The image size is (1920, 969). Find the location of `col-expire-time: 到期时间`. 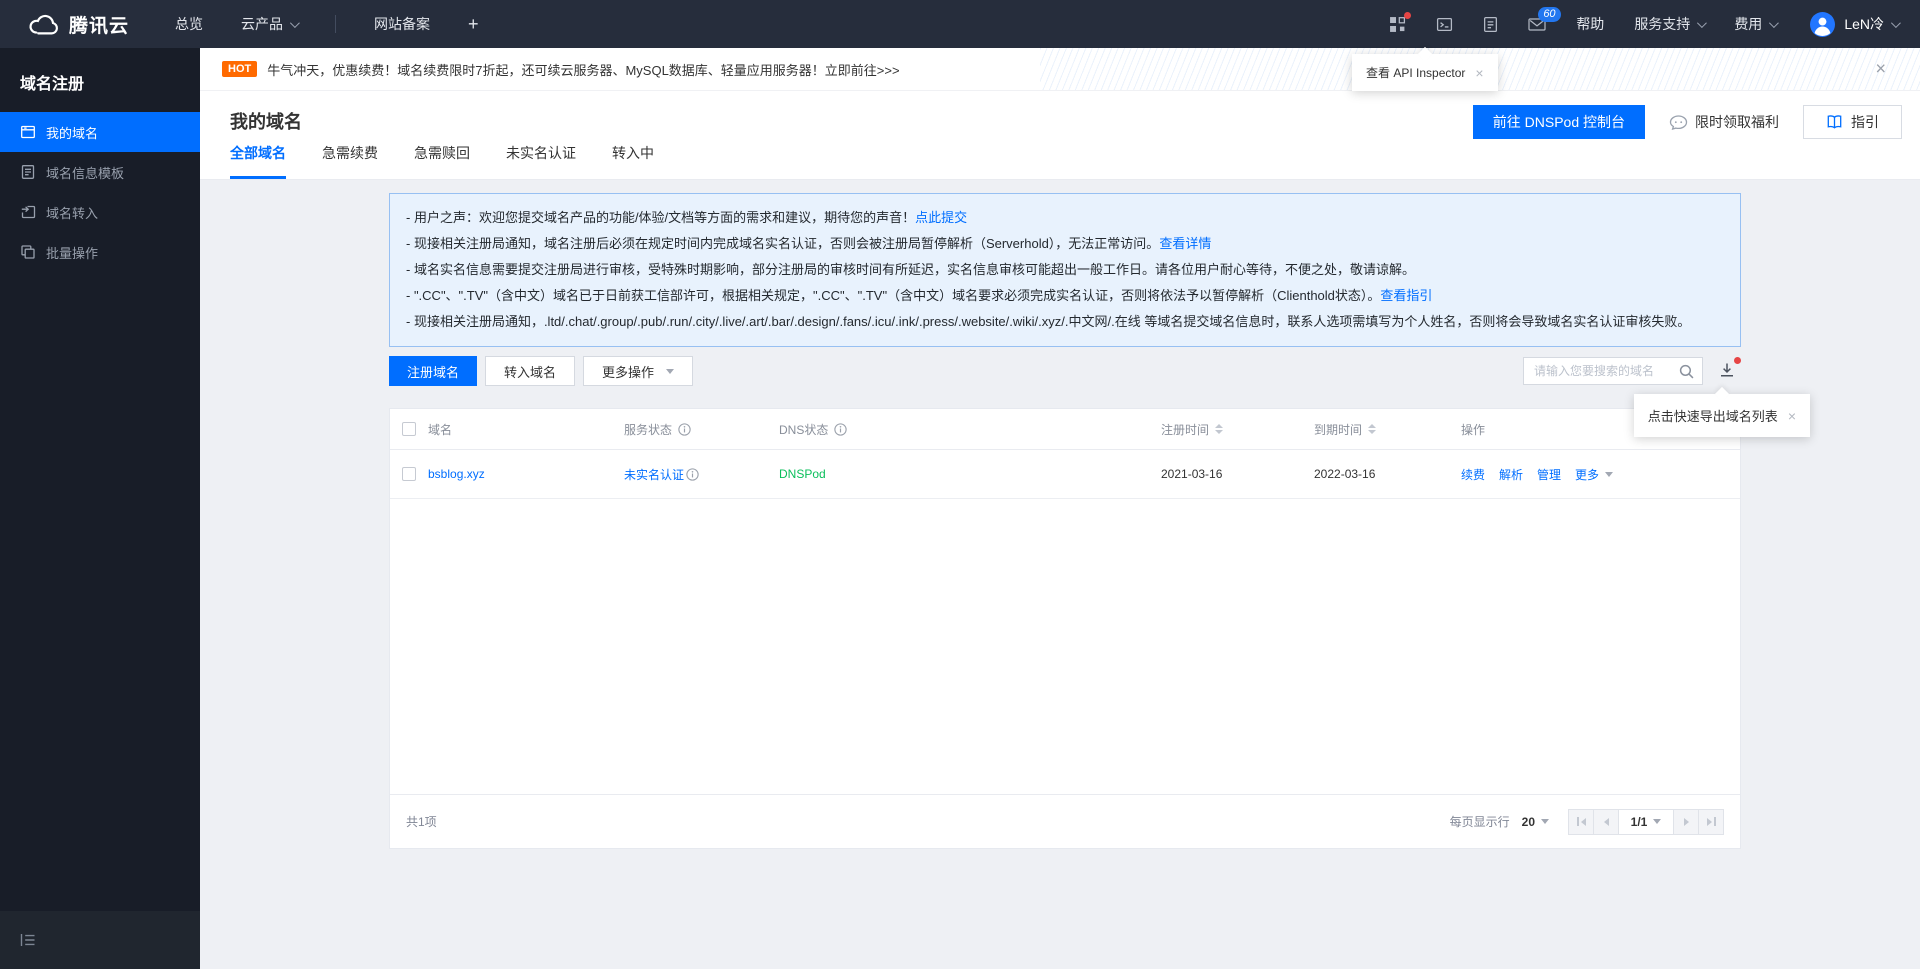

col-expire-time: 到期时间 is located at coordinates (1338, 429).